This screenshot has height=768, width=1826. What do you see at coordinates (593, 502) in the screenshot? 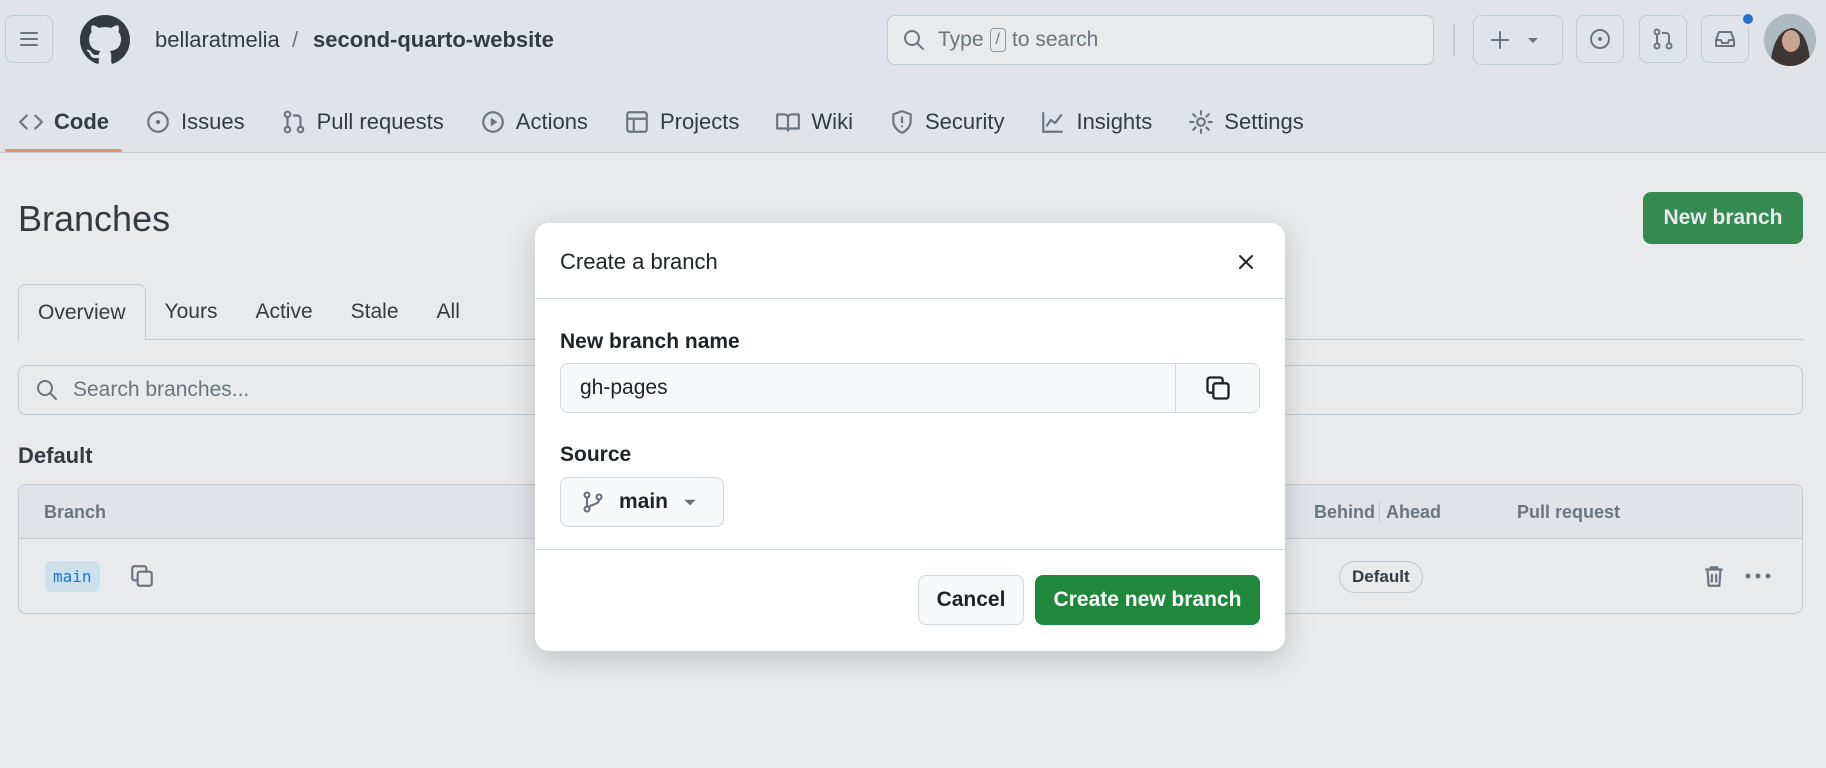
I see `git-branch-icon` at bounding box center [593, 502].